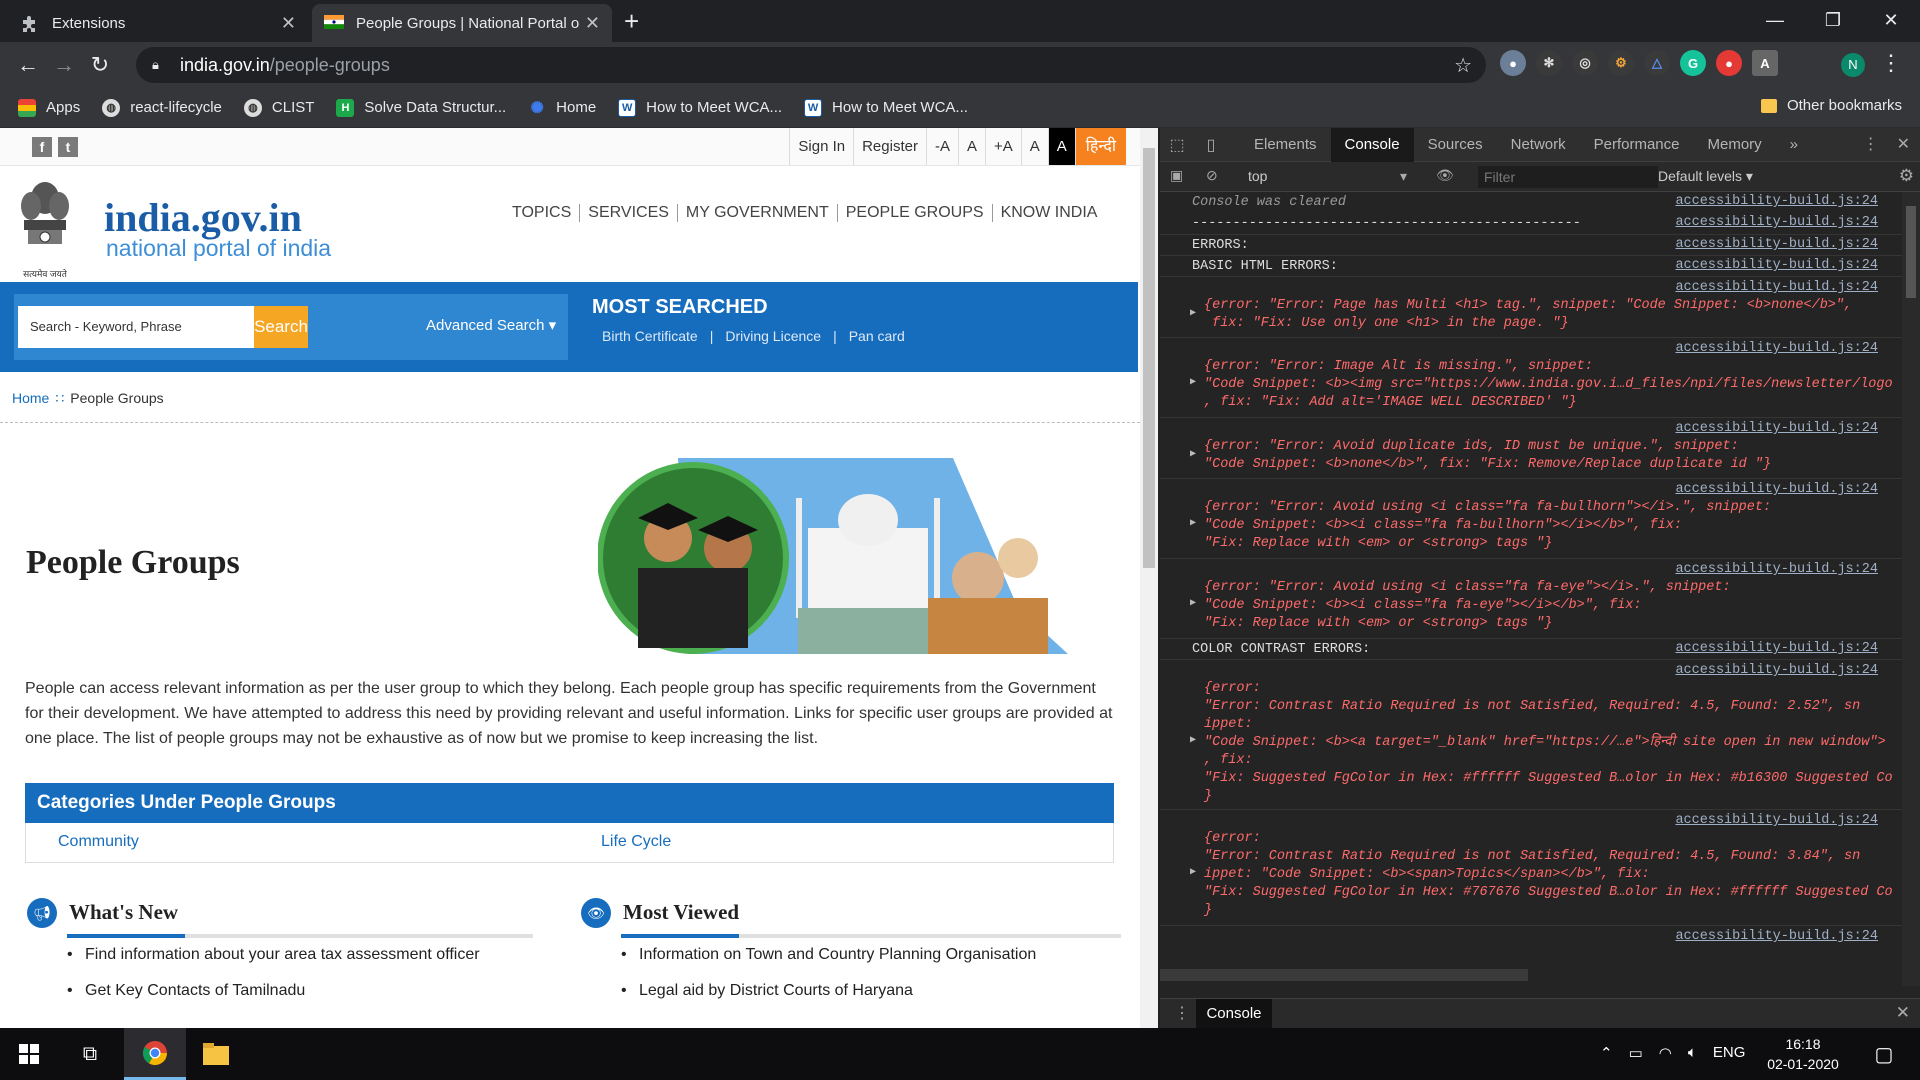 The width and height of the screenshot is (1920, 1080). What do you see at coordinates (491, 325) in the screenshot?
I see `advanced-search-link: Advanced Search ▾` at bounding box center [491, 325].